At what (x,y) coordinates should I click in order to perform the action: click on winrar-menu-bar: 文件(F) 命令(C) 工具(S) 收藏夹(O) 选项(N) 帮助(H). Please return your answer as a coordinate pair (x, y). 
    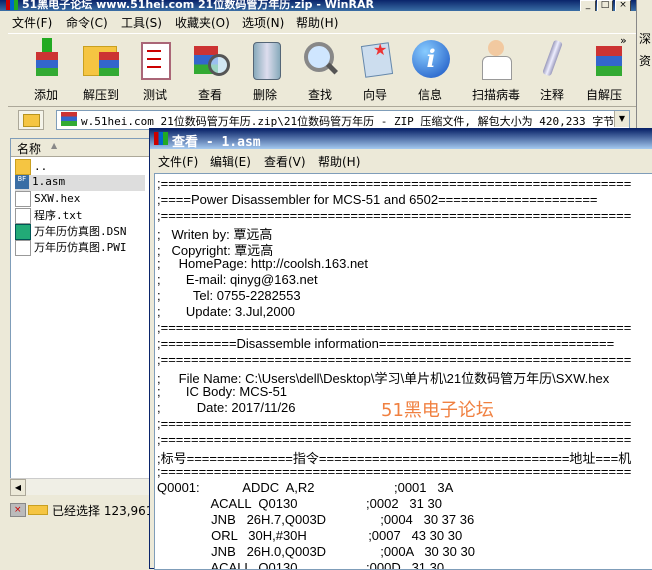
    Looking at the image, I should click on (318, 22).